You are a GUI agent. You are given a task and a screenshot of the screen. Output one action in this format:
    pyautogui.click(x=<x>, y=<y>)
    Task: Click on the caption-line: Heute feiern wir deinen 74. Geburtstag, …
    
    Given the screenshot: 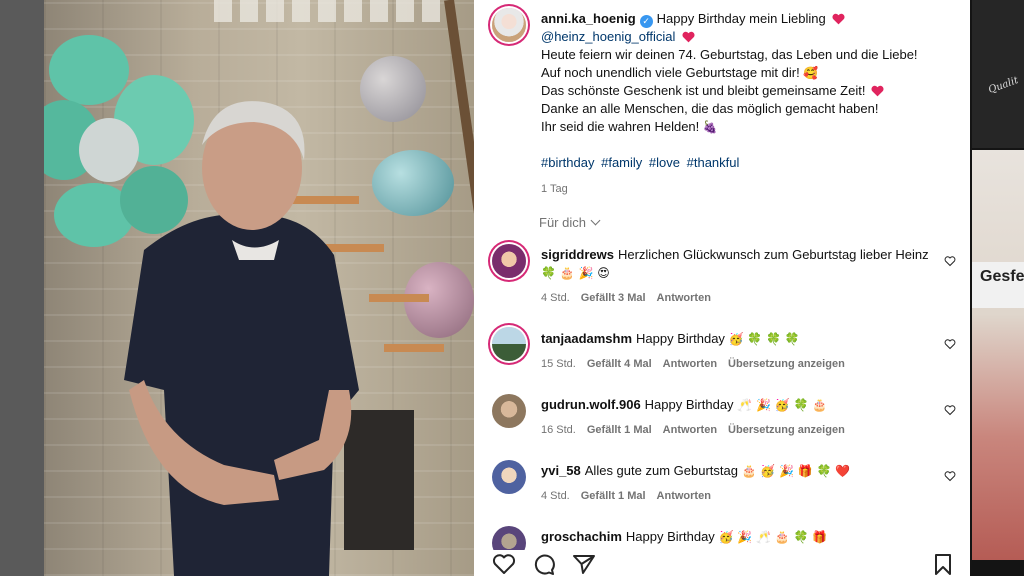 What is the action you would take?
    pyautogui.click(x=729, y=54)
    